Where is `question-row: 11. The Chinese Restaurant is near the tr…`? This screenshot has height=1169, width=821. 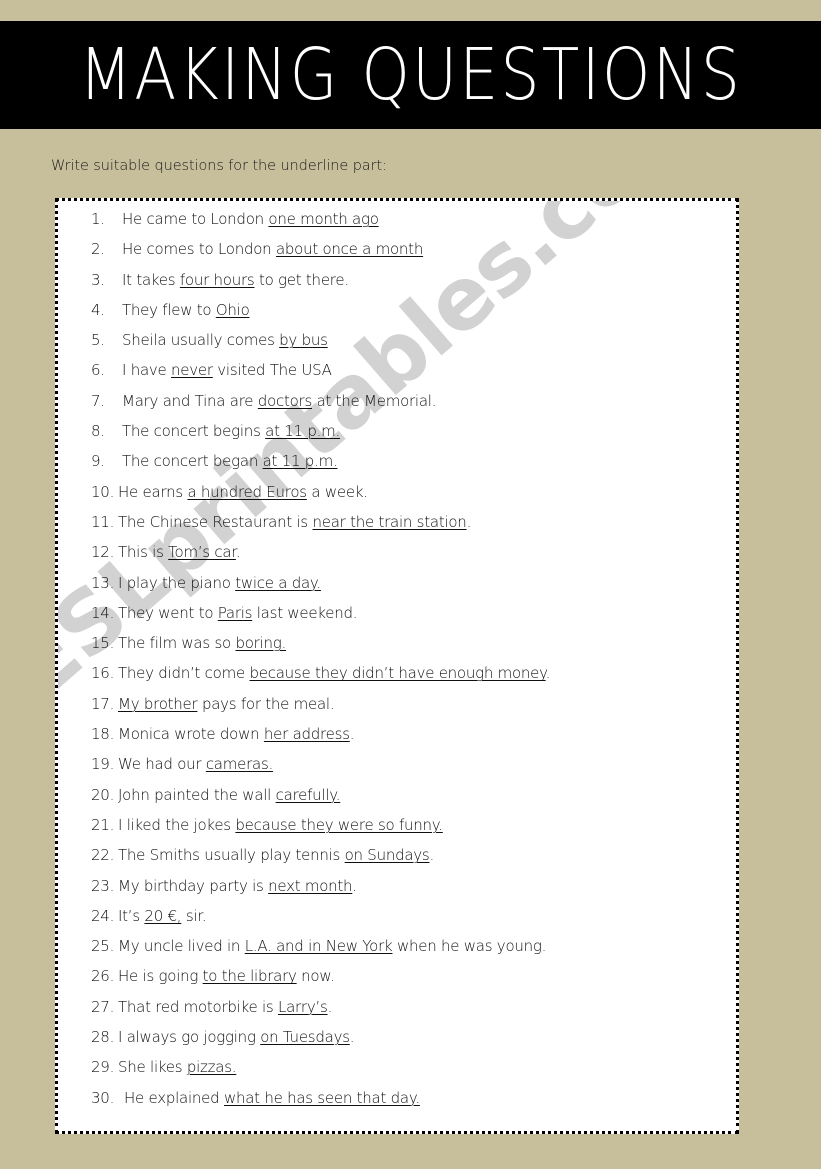 question-row: 11. The Chinese Restaurant is near the tr… is located at coordinates (397, 528).